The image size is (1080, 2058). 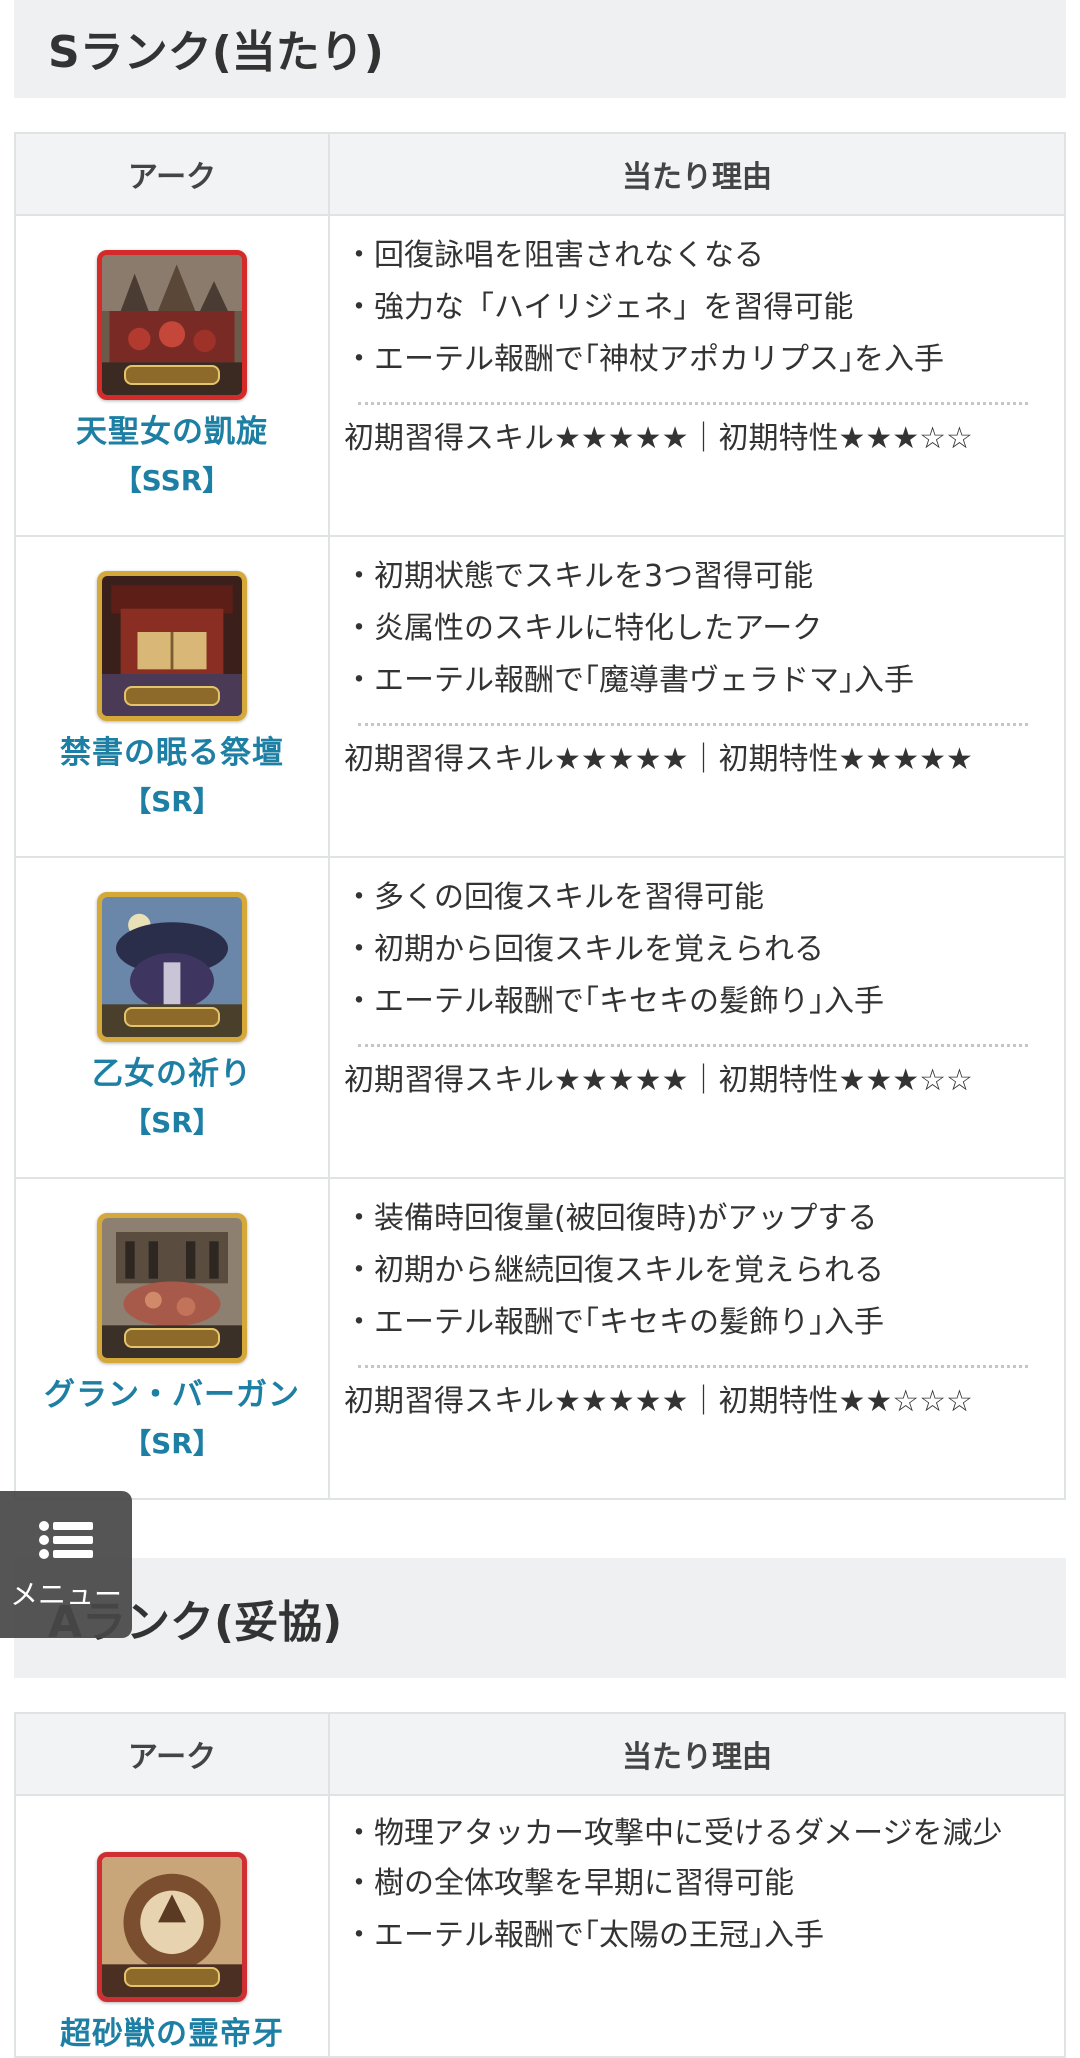 I want to click on menu-label: メニュー, so click(x=65, y=1594).